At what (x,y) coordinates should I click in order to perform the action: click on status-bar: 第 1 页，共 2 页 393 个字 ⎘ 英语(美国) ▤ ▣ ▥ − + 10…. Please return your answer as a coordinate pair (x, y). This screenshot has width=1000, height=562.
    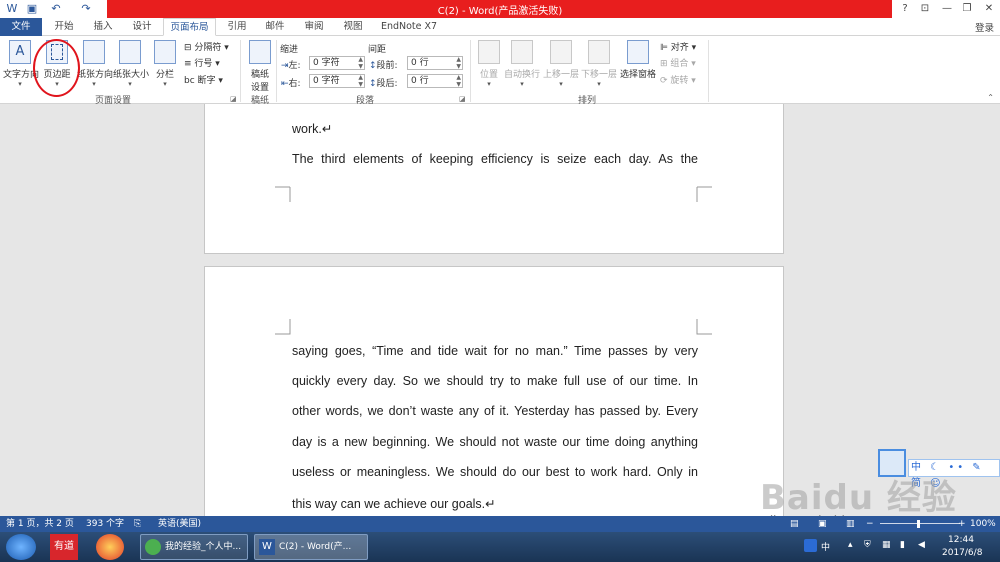
    Looking at the image, I should click on (500, 524).